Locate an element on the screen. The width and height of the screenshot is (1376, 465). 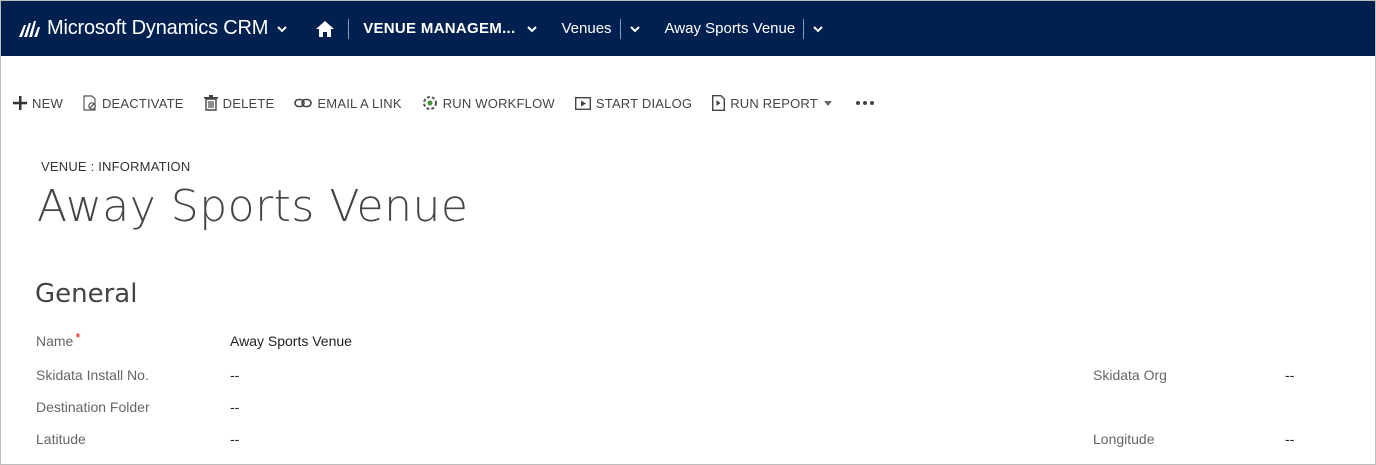
deactivate-button: DEACTIVATE is located at coordinates (133, 103).